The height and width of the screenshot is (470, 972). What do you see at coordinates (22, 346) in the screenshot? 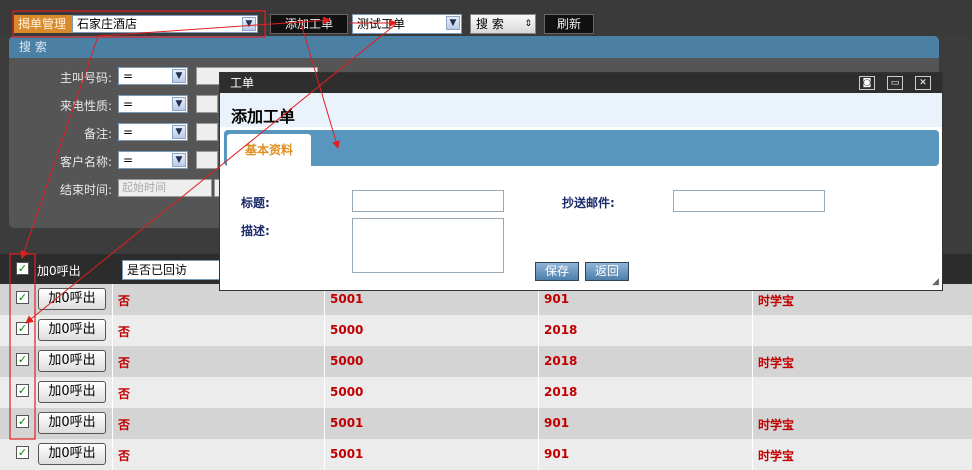
I see `annotation-box-checkboxes` at bounding box center [22, 346].